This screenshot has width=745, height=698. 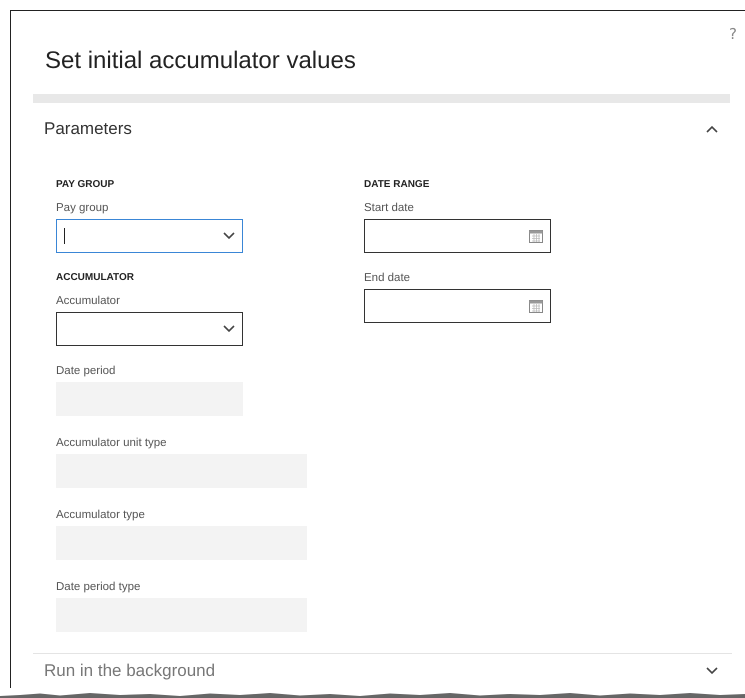 I want to click on expand-chevron-icon, so click(x=712, y=671).